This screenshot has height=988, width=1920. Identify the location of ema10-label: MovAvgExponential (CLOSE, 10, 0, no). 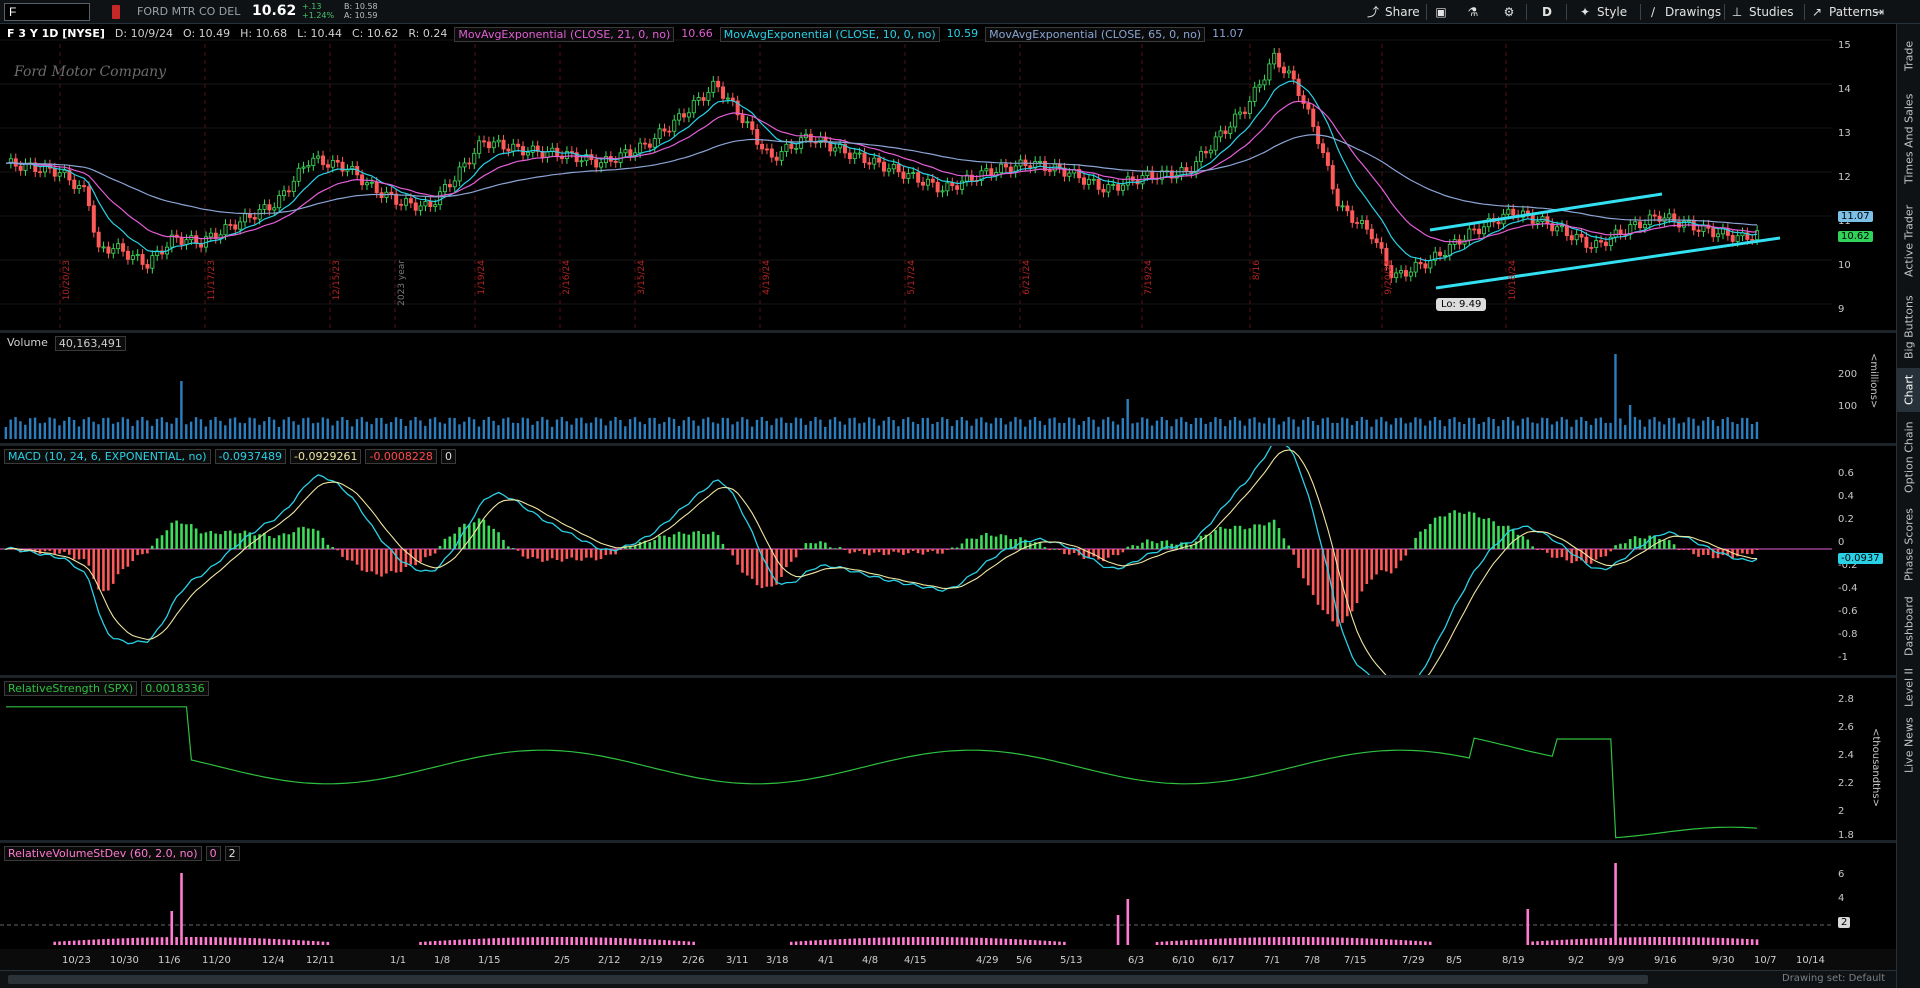
(829, 34).